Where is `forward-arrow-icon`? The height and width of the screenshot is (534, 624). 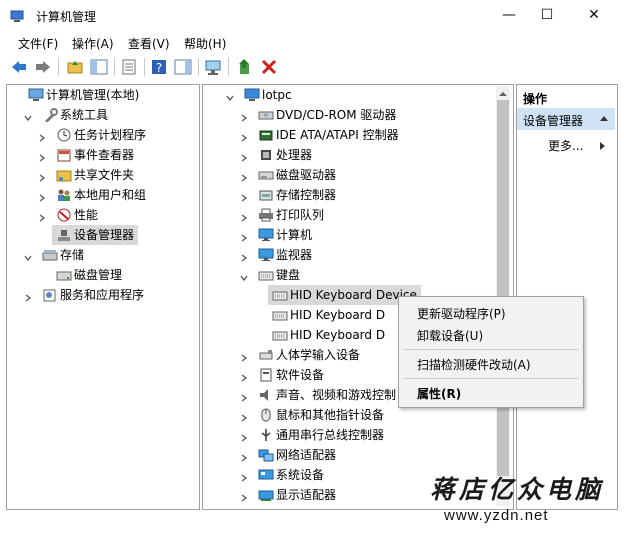
forward-arrow-icon is located at coordinates (43, 67).